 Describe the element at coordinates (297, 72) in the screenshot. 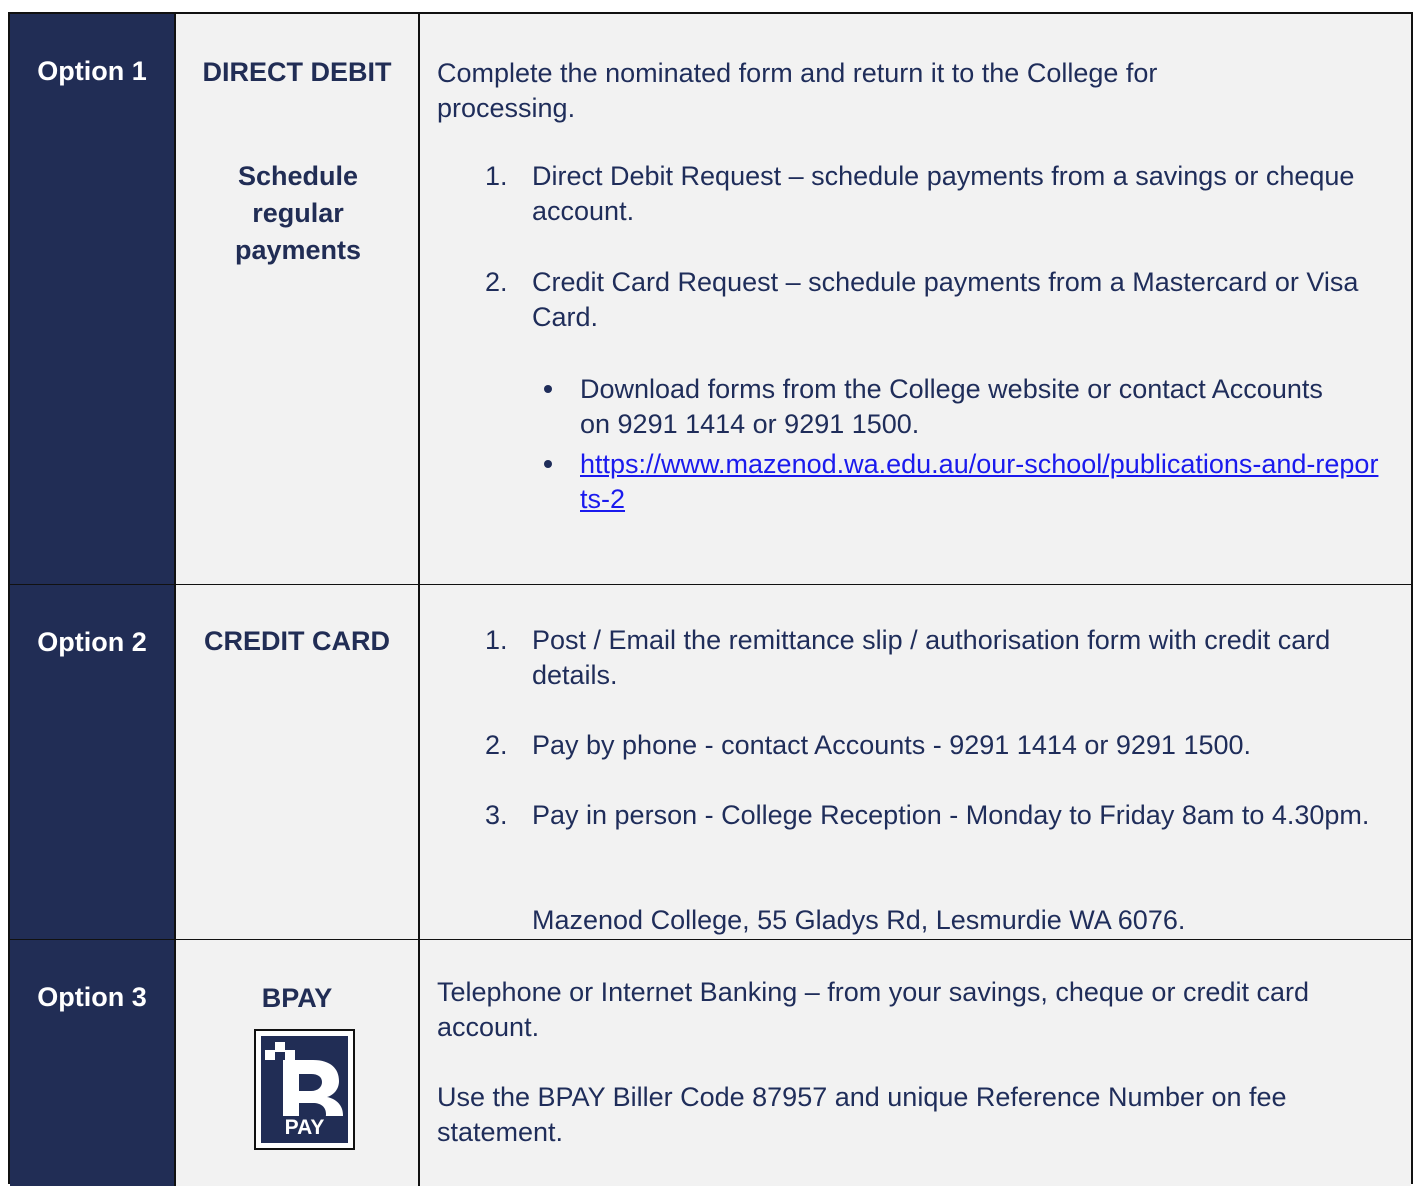

I see `method-title: DIRECT DEBIT` at that location.